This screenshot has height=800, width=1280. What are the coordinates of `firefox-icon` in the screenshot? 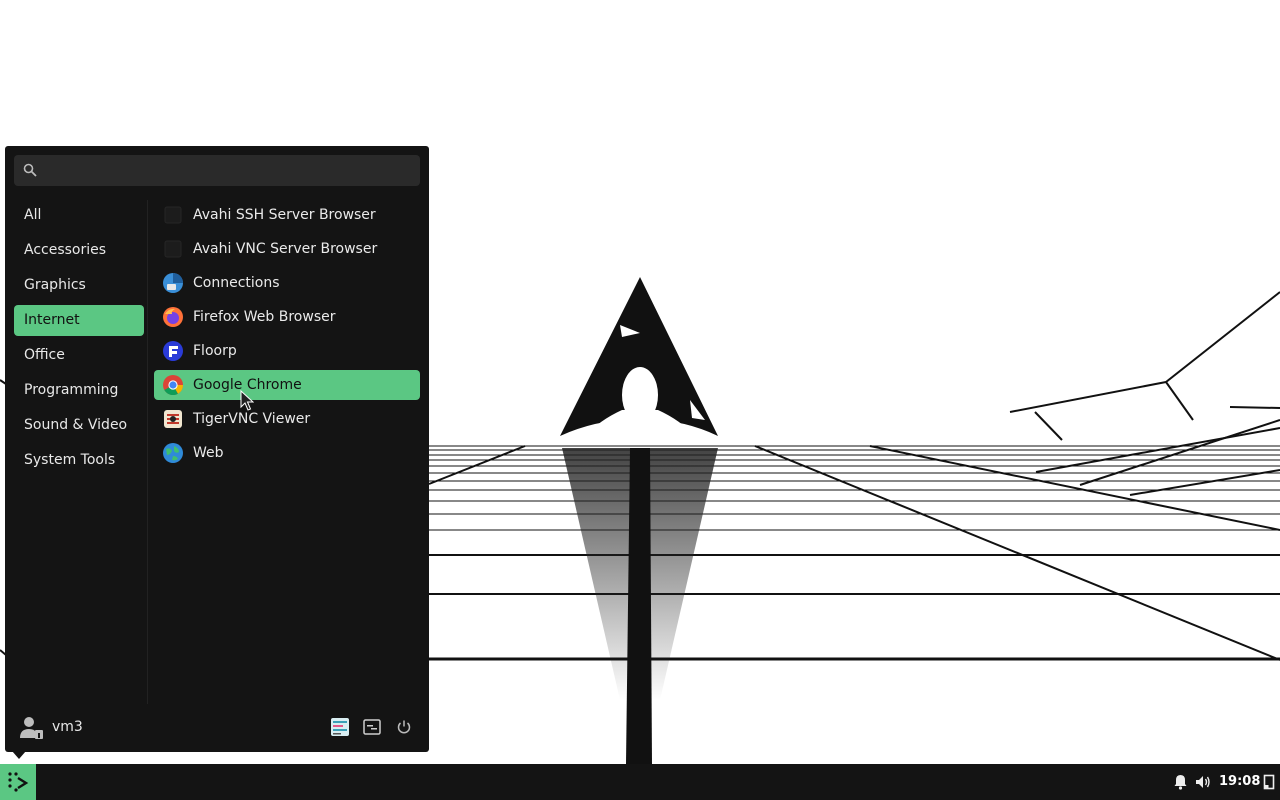 It's located at (173, 317).